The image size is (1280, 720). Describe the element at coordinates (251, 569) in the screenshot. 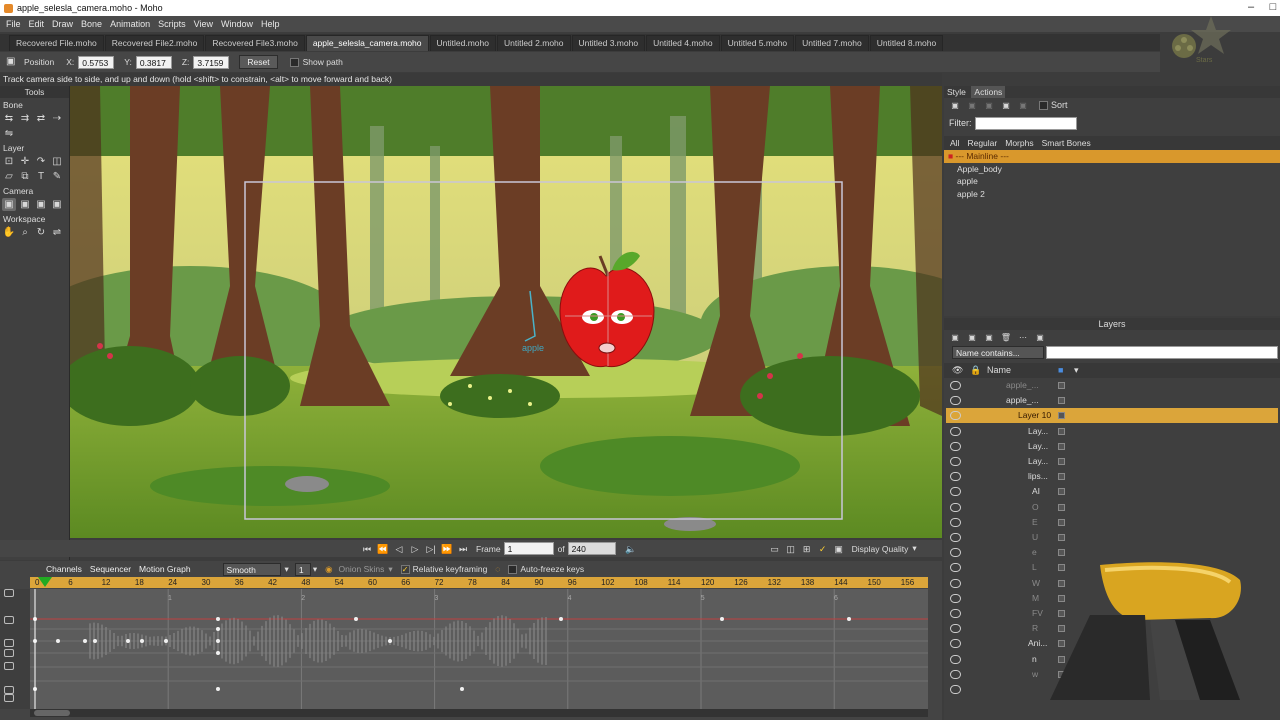

I see `interpolation-select: Smooth` at that location.